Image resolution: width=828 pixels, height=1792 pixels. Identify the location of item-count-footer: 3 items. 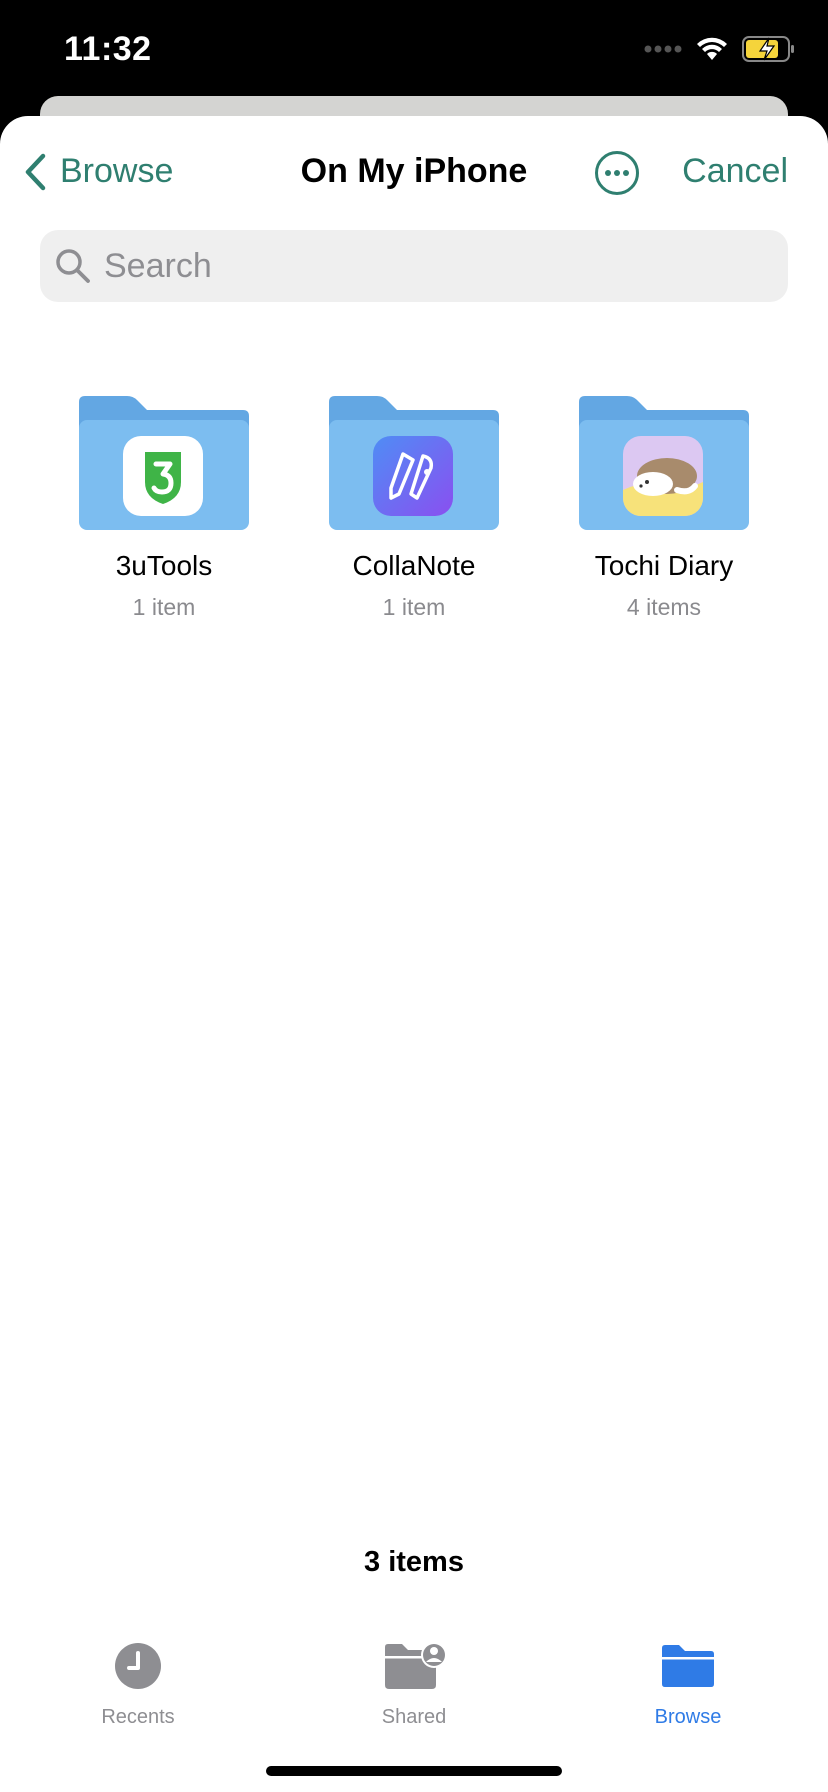
(414, 1562).